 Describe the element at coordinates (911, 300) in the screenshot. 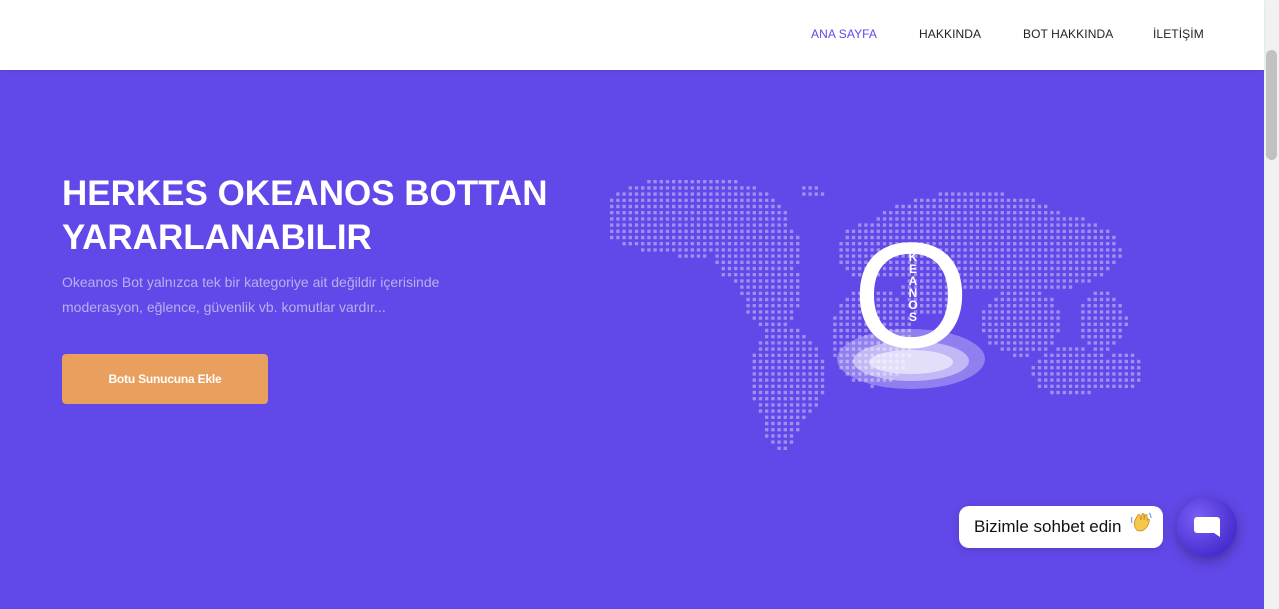

I see `okeanos-logo: O KEANOS` at that location.